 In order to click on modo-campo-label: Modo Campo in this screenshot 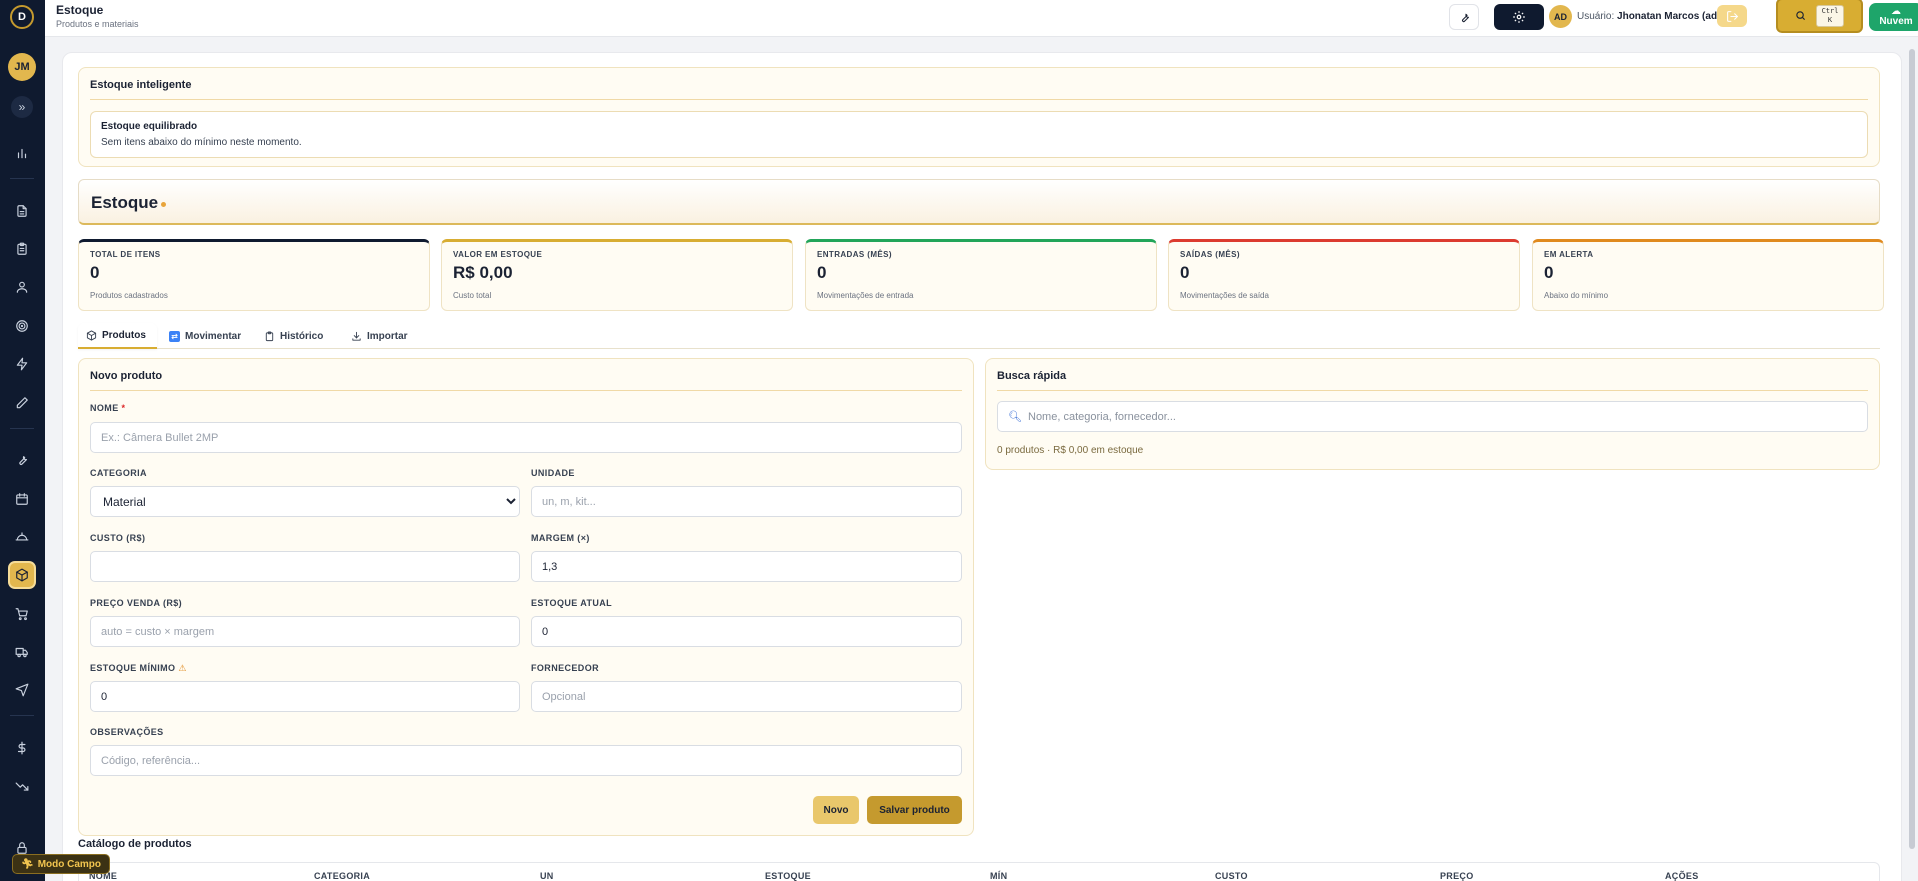, I will do `click(69, 864)`.